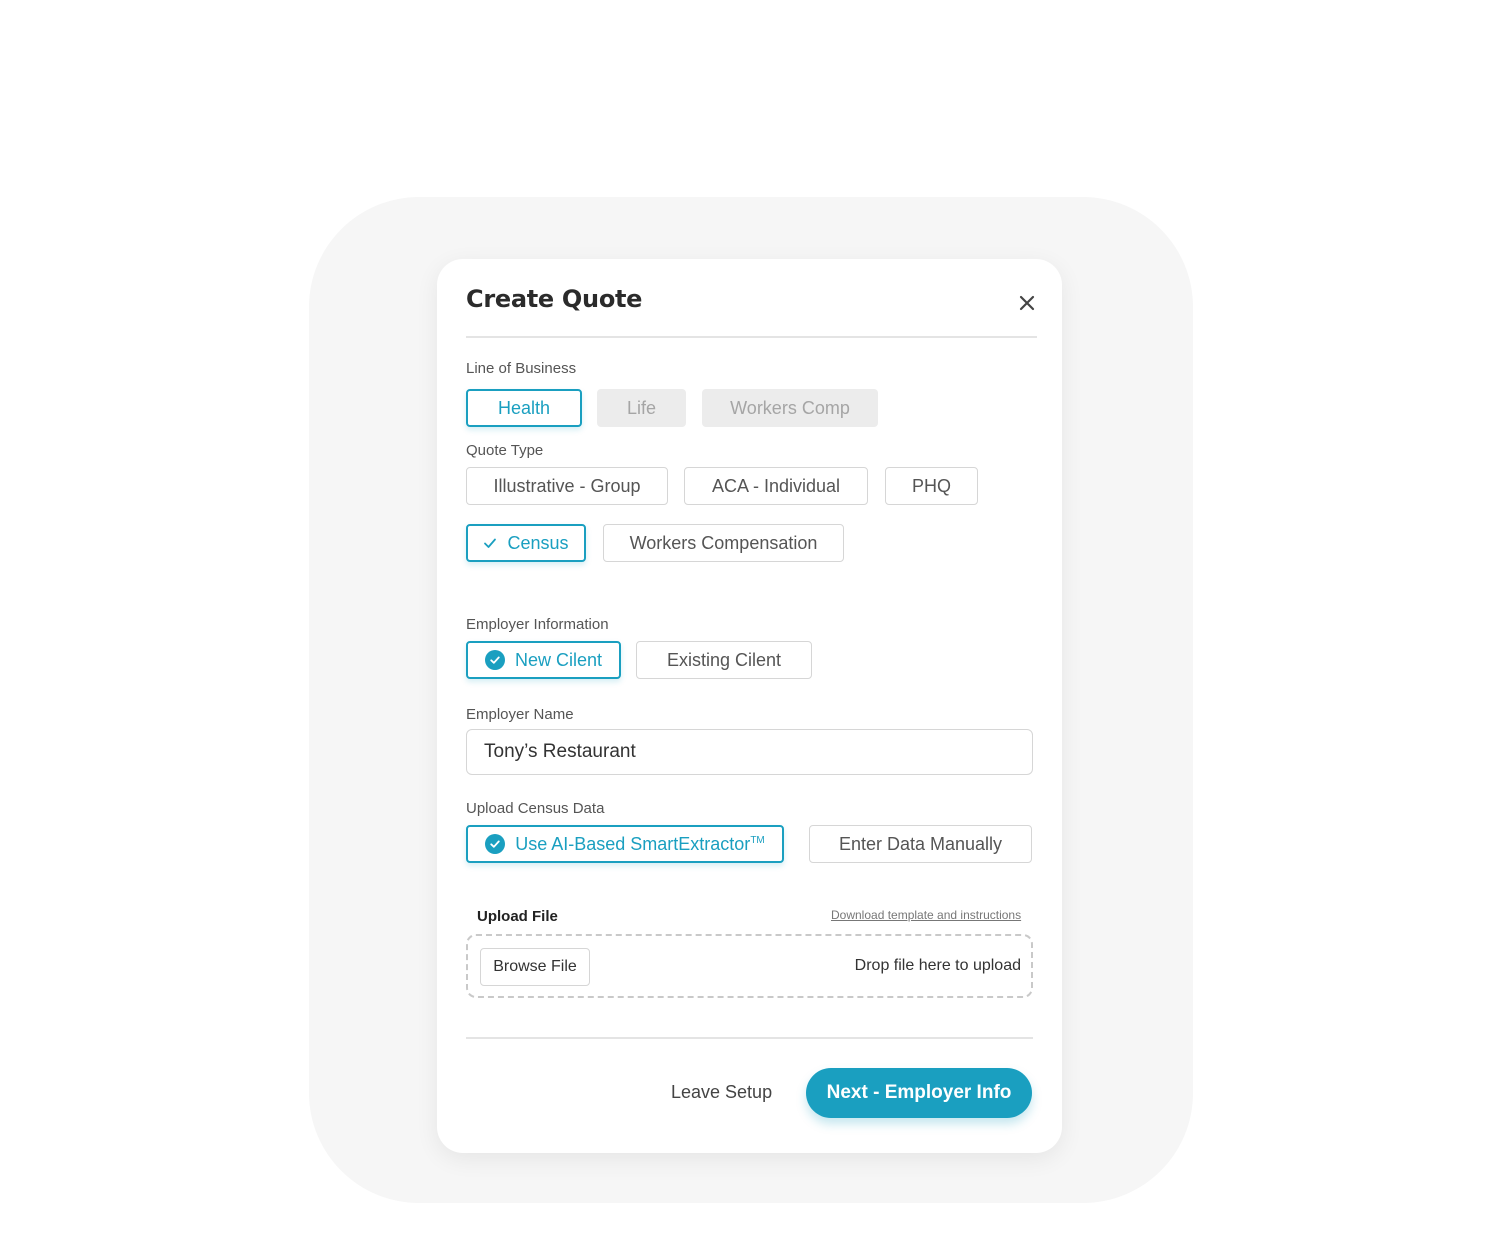  Describe the element at coordinates (721, 1092) in the screenshot. I see `leave-setup-button: Leave Setup` at that location.